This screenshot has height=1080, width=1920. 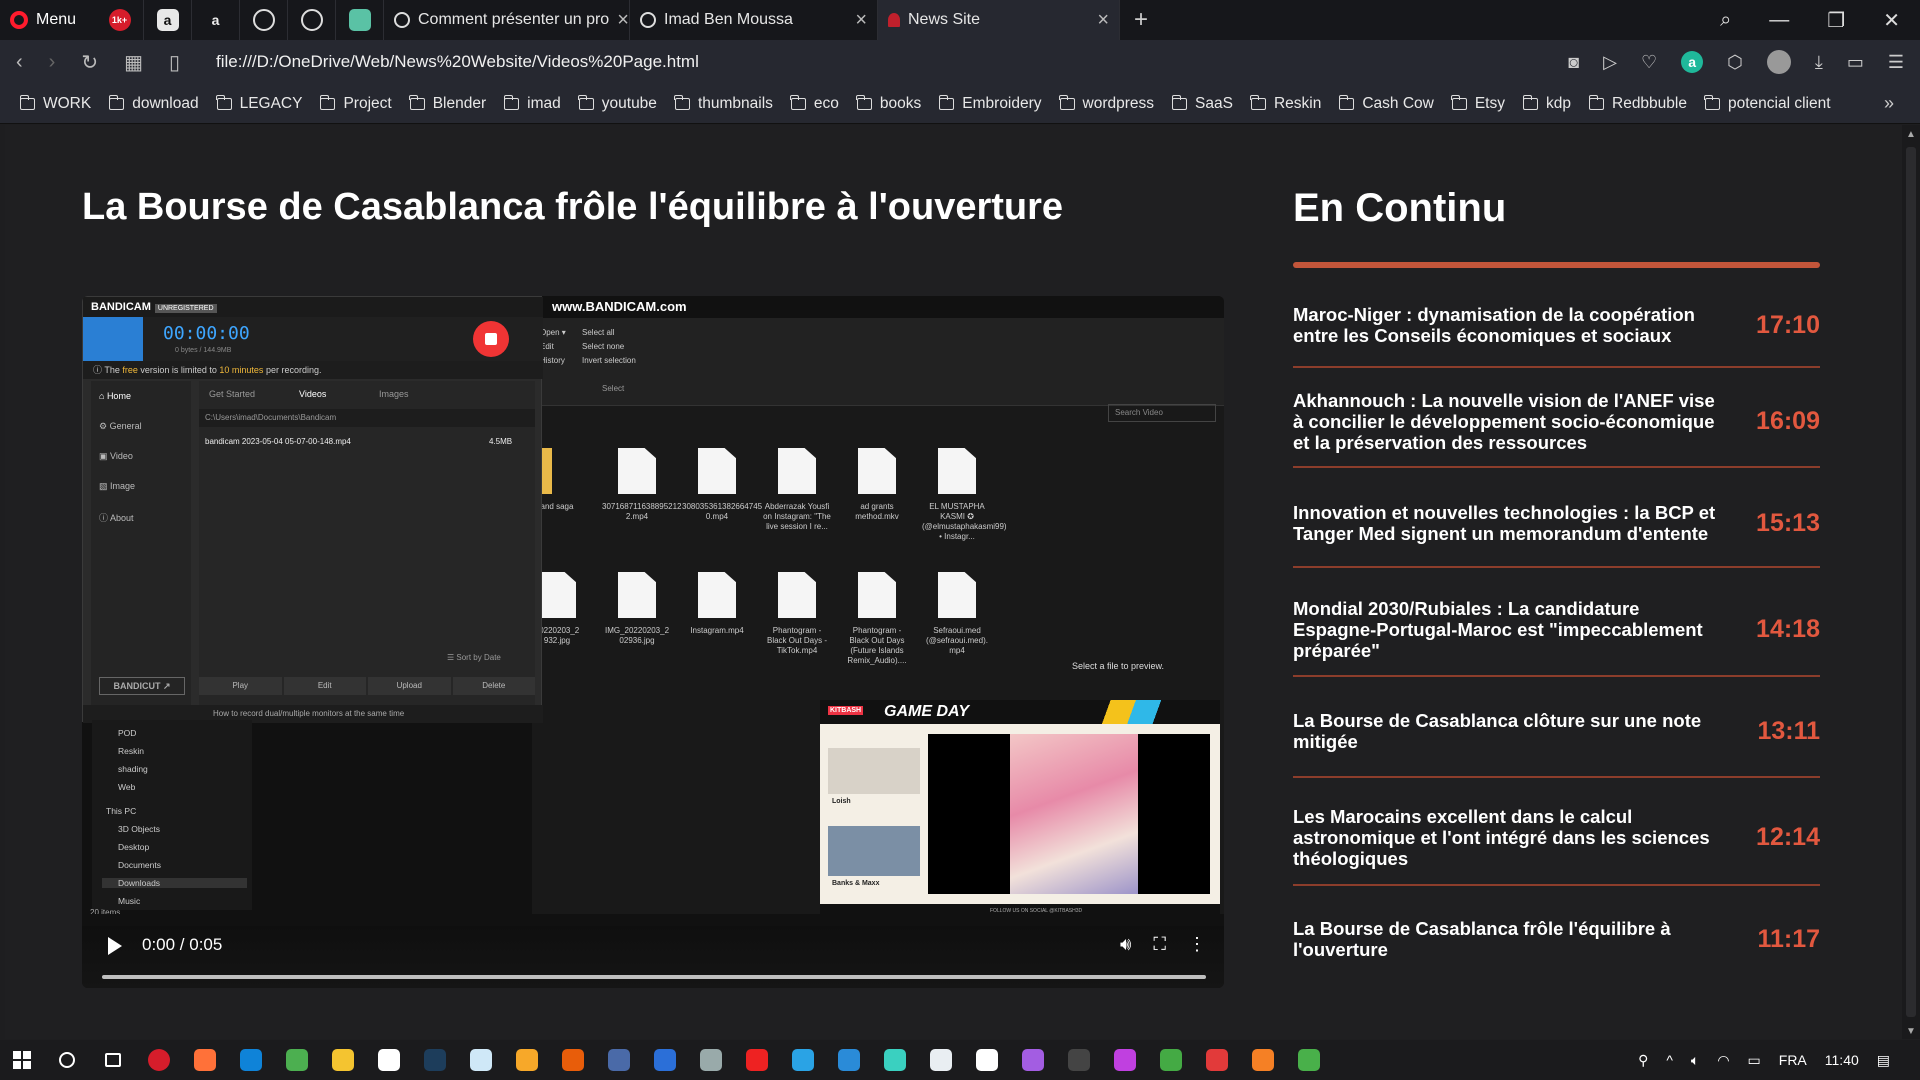 What do you see at coordinates (1735, 62) in the screenshot?
I see `extensions-icon: ⬡` at bounding box center [1735, 62].